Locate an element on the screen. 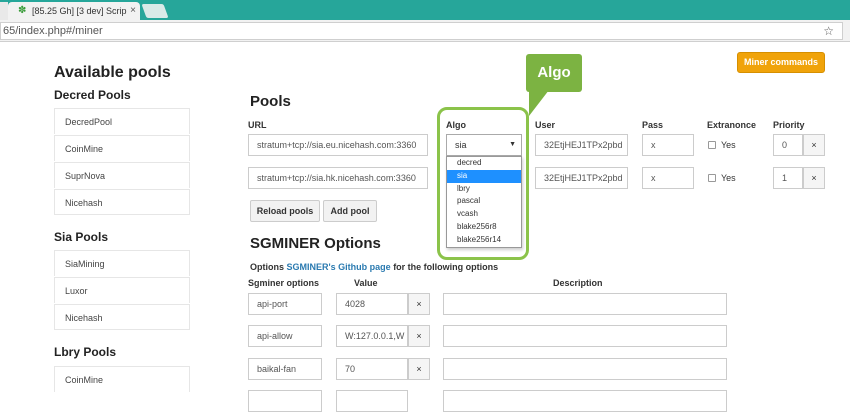 The height and width of the screenshot is (412, 850). miner-commands-button: Miner commands is located at coordinates (781, 62).